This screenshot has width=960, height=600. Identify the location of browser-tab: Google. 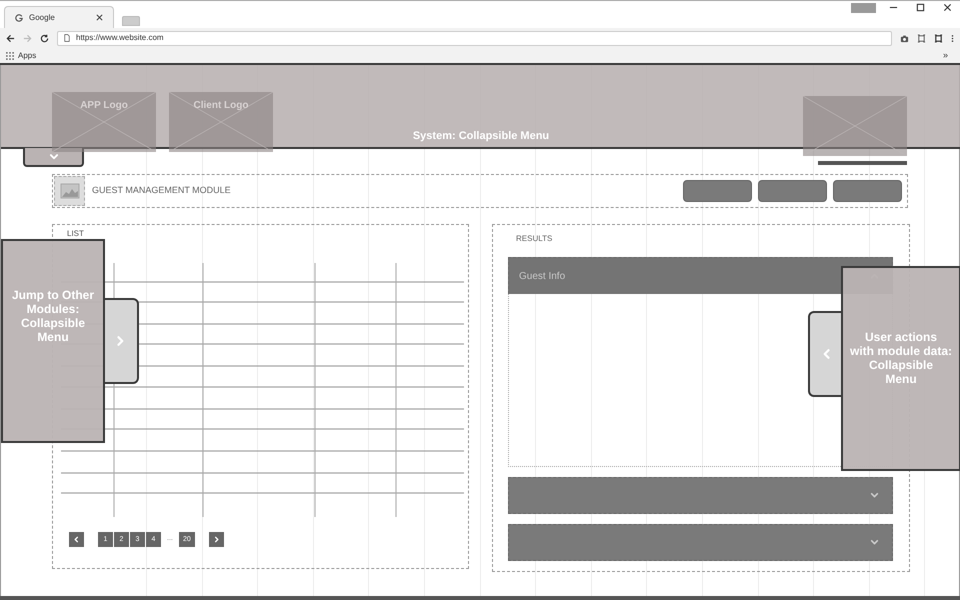
(59, 17).